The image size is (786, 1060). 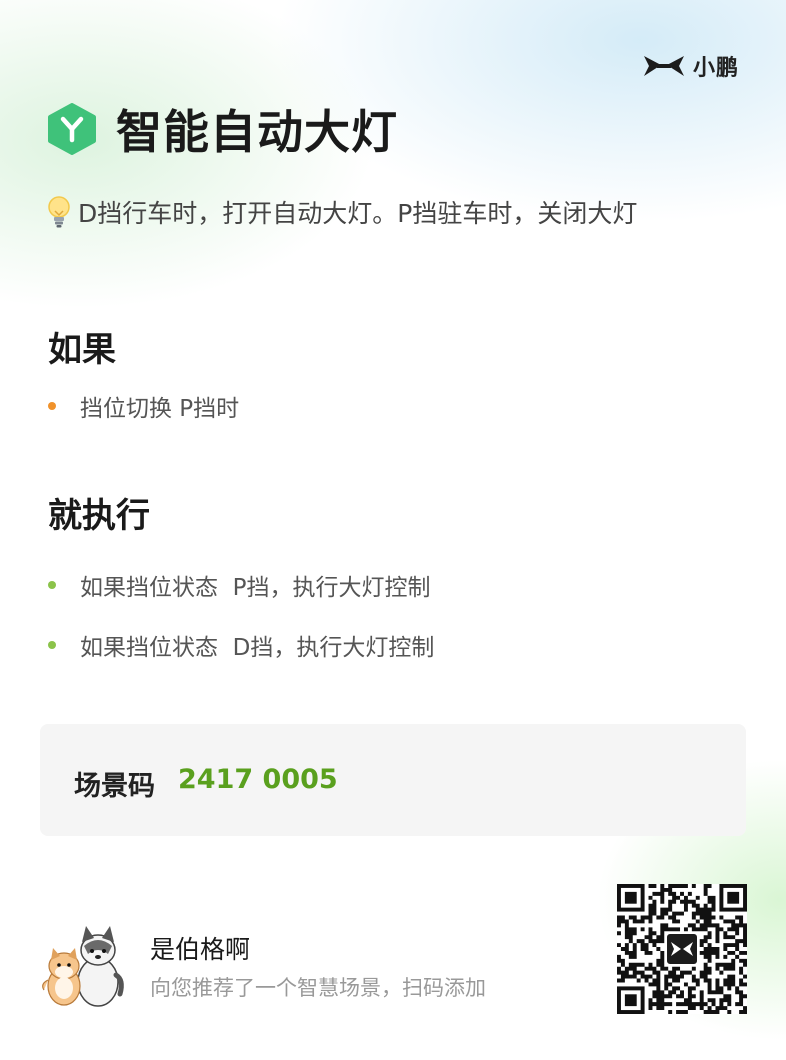 I want to click on condition-item-text: 挡位切换 P挡时, so click(x=160, y=409).